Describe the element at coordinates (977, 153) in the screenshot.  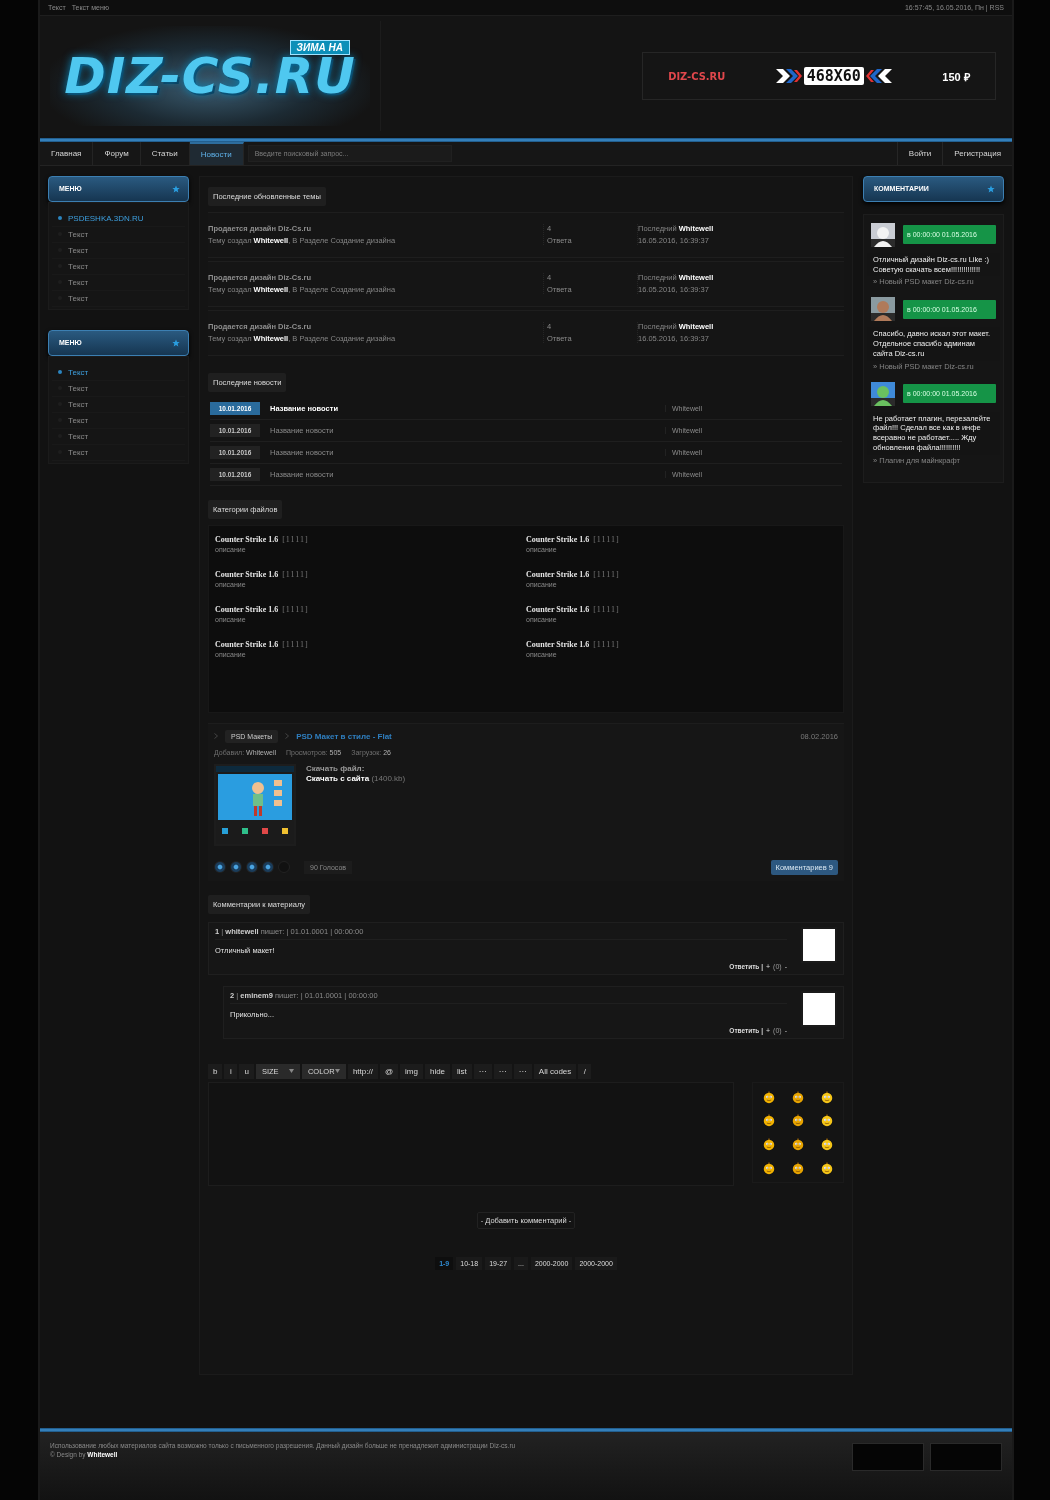
I see `nav-link: Регистрация` at that location.